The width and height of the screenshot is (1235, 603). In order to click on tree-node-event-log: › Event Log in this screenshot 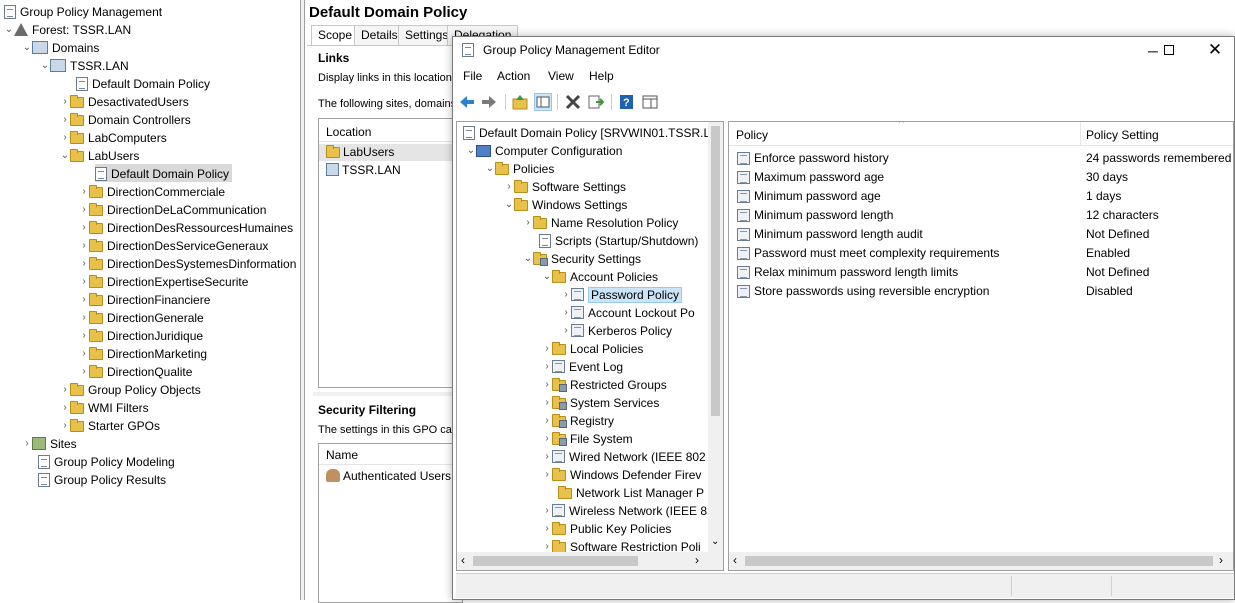, I will do `click(582, 366)`.